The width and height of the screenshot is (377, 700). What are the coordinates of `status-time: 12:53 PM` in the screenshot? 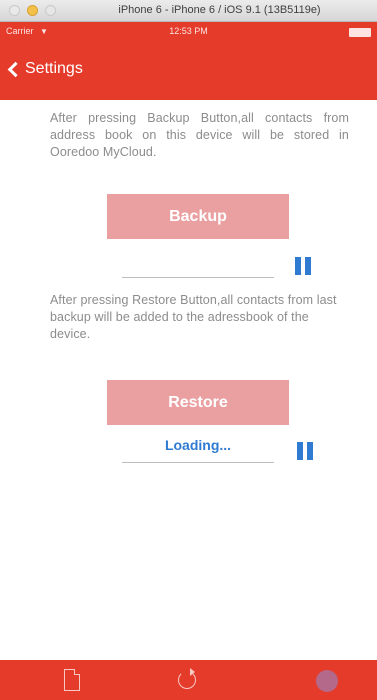 It's located at (188, 31).